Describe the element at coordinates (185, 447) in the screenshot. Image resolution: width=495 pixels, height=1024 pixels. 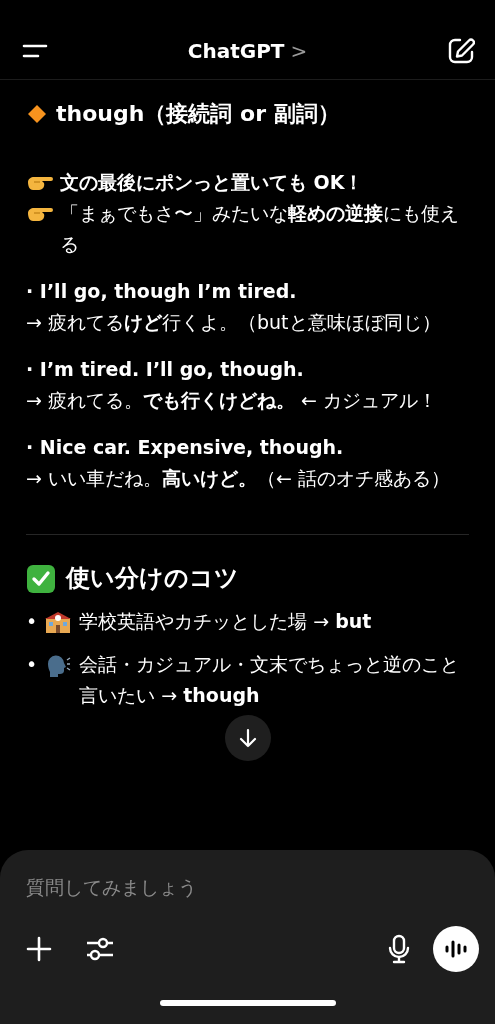
I see `example-sentence: · Nice car. Expensive, though.` at that location.